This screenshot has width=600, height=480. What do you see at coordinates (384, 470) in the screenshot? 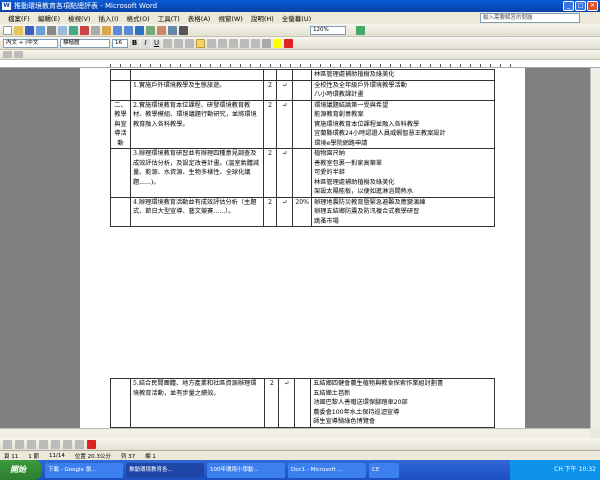
I see `task-button-ce: CE` at bounding box center [384, 470].